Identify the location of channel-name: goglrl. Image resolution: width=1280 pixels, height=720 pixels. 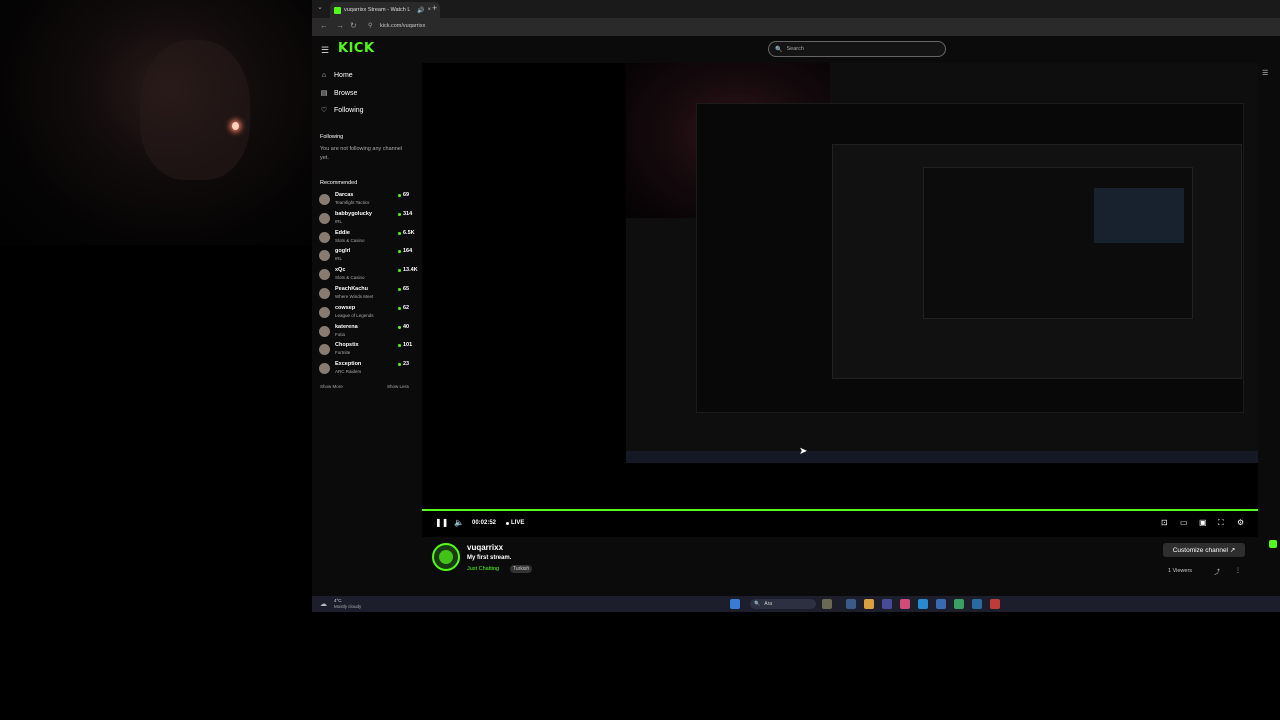
(343, 251).